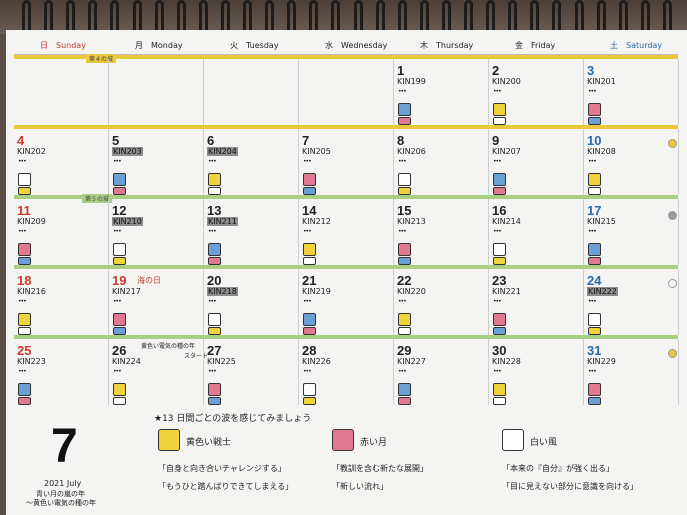 The image size is (687, 515). Describe the element at coordinates (441, 232) in the screenshot. I see `day-cell: 15 KIN213 •••` at that location.